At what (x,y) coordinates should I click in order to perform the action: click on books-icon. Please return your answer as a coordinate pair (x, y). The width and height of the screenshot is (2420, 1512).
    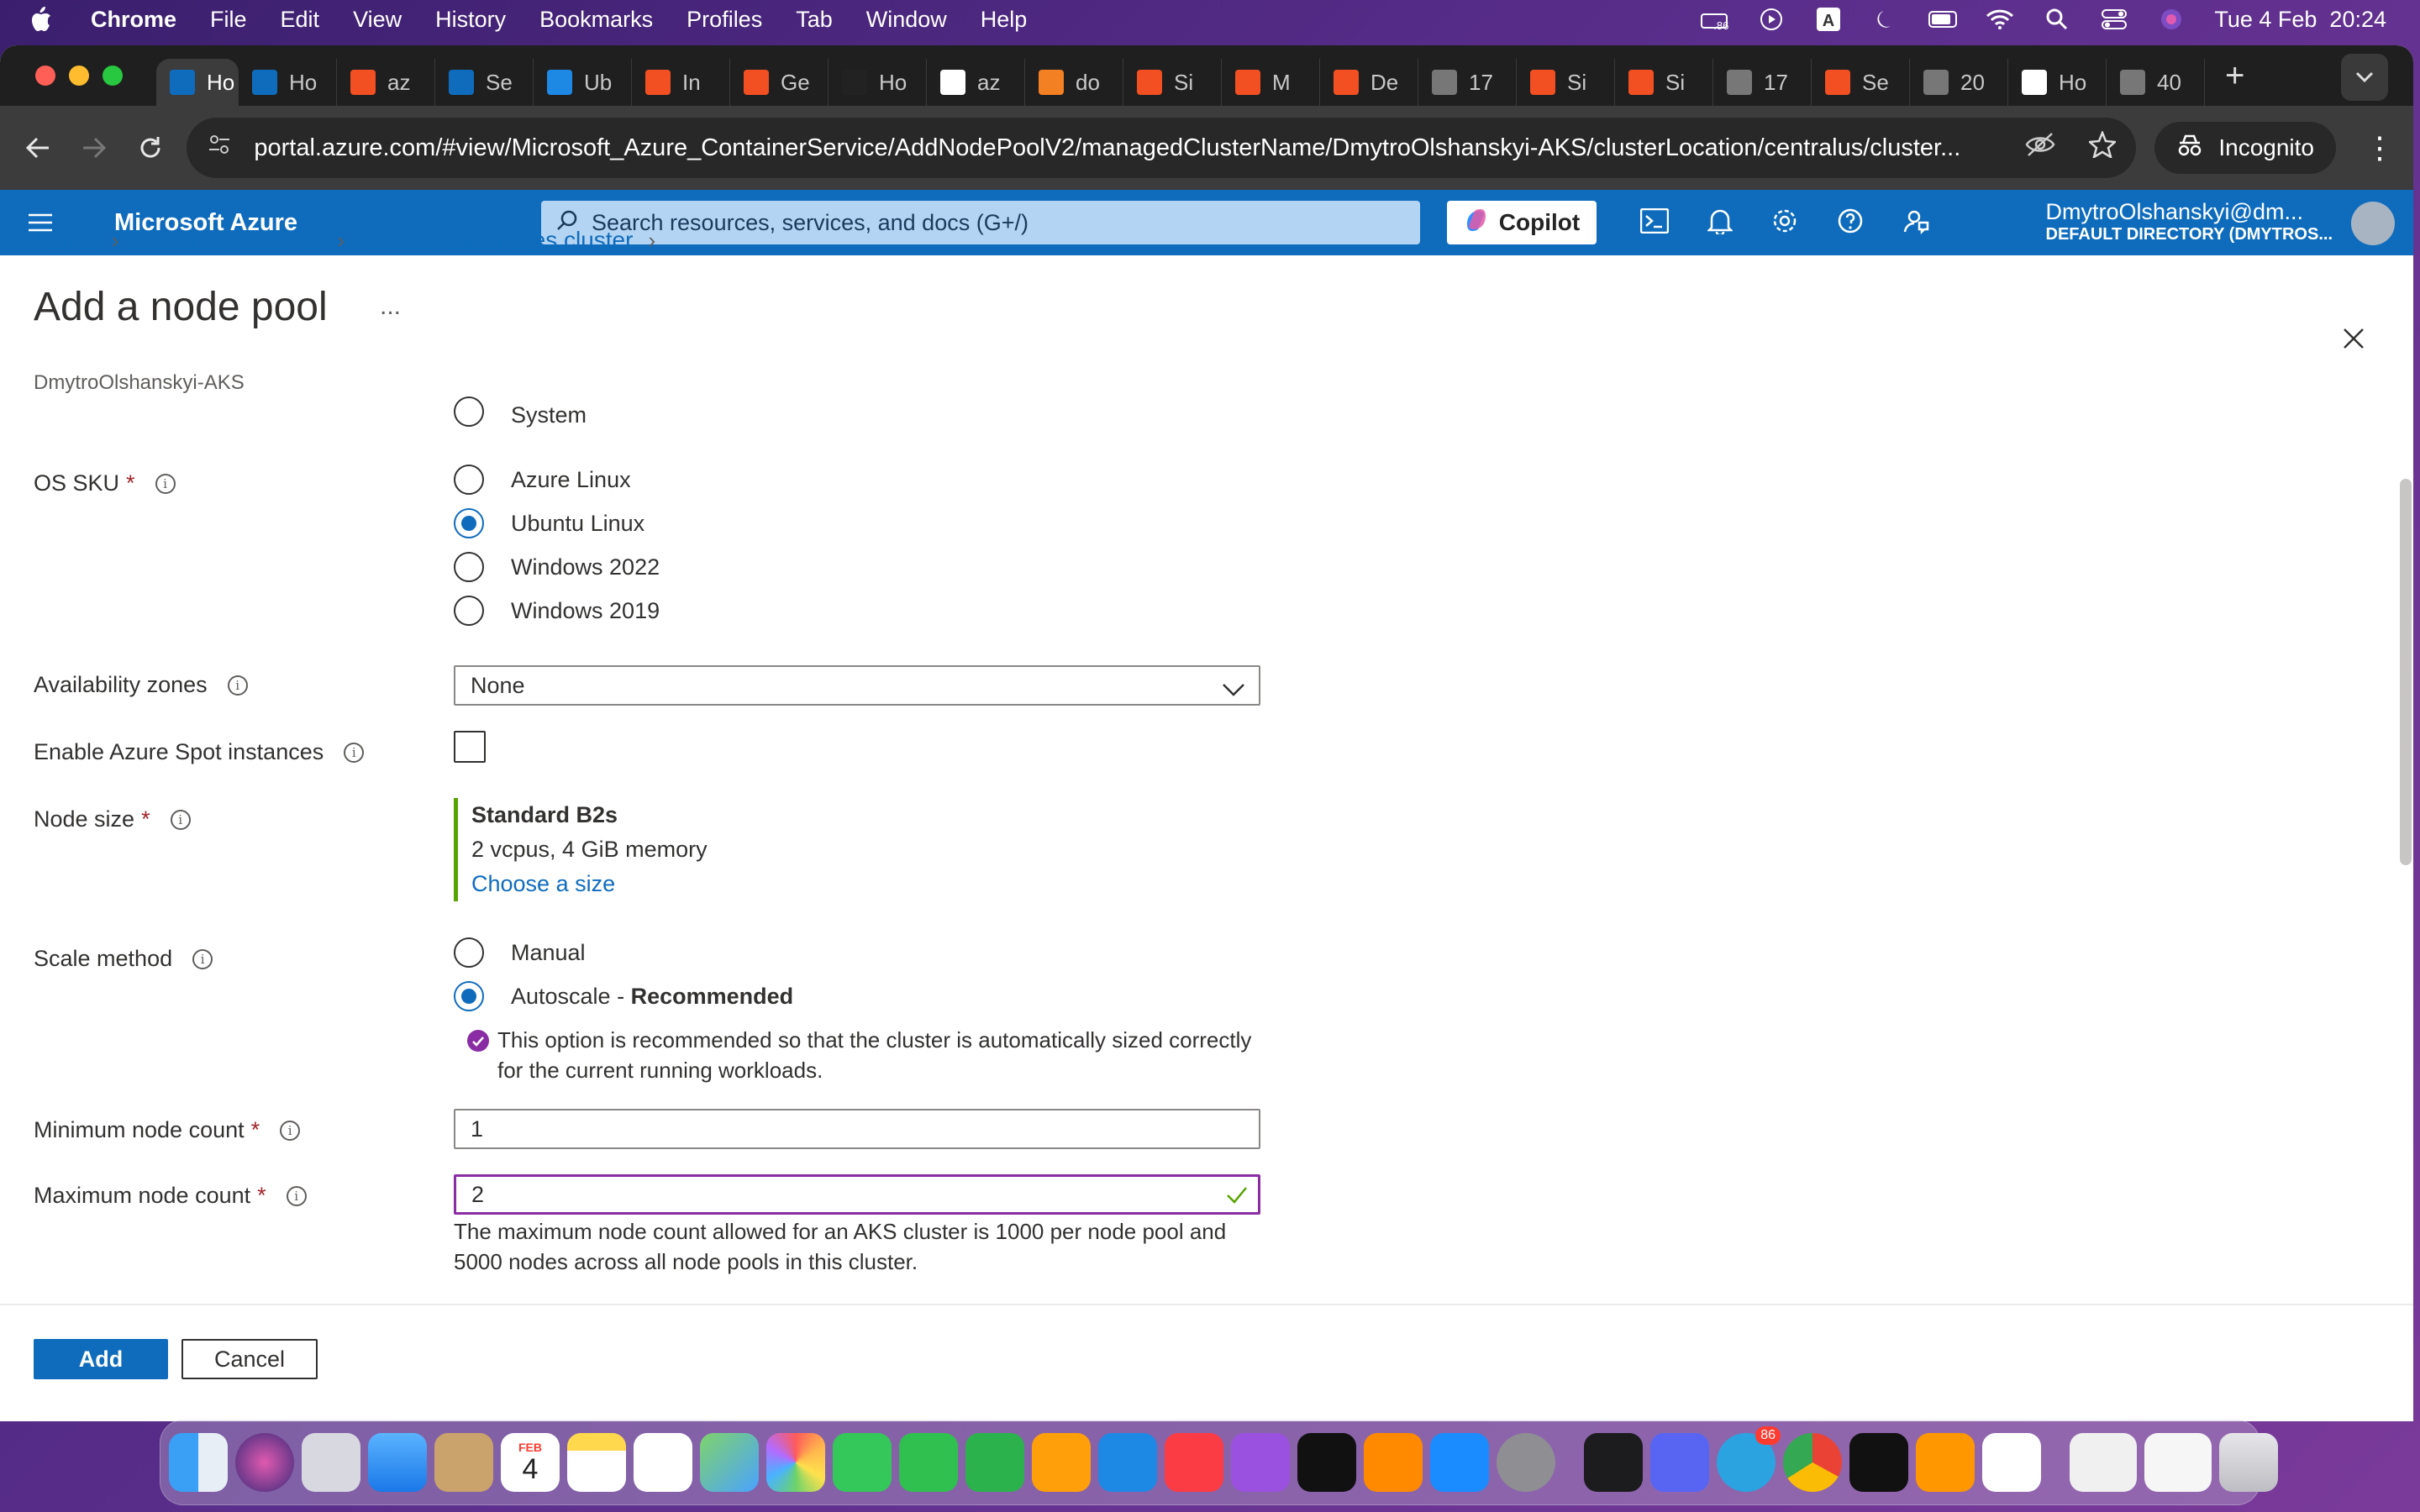
    Looking at the image, I should click on (1393, 1462).